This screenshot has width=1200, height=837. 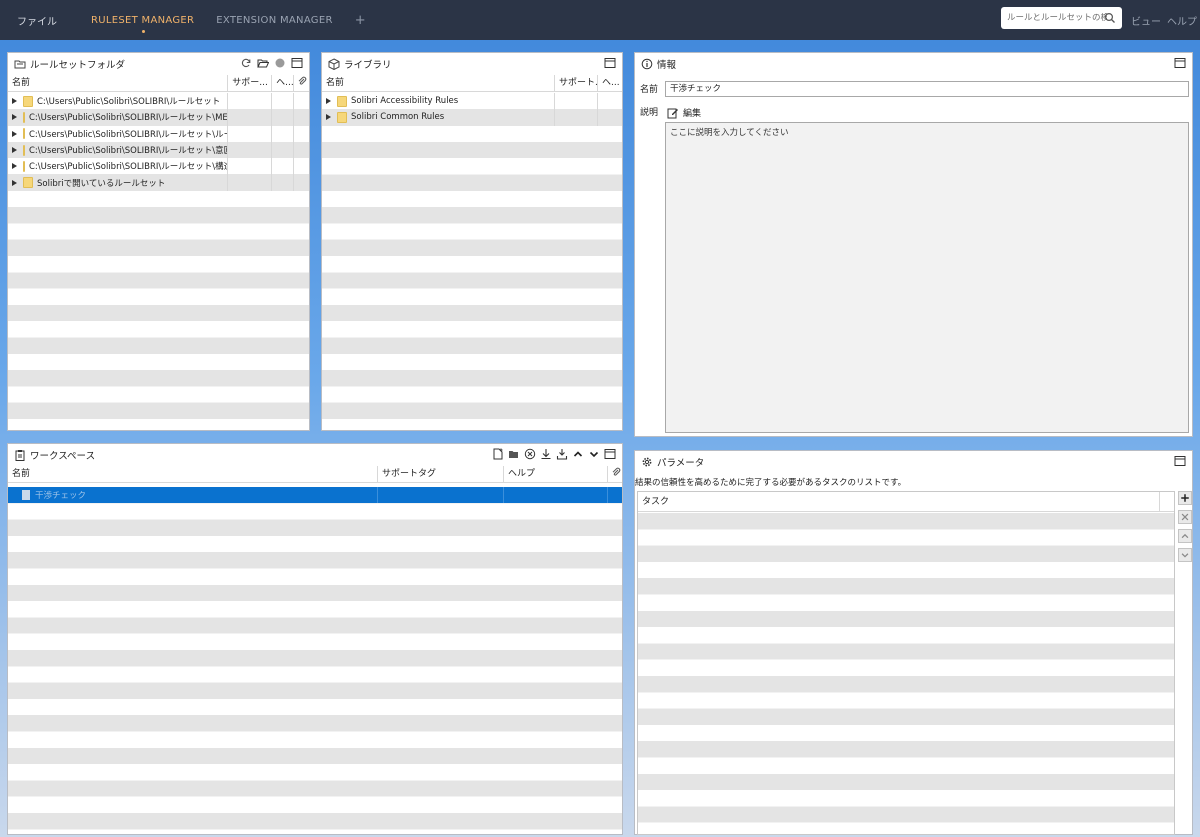 What do you see at coordinates (280, 63) in the screenshot?
I see `disabled-circle-icon` at bounding box center [280, 63].